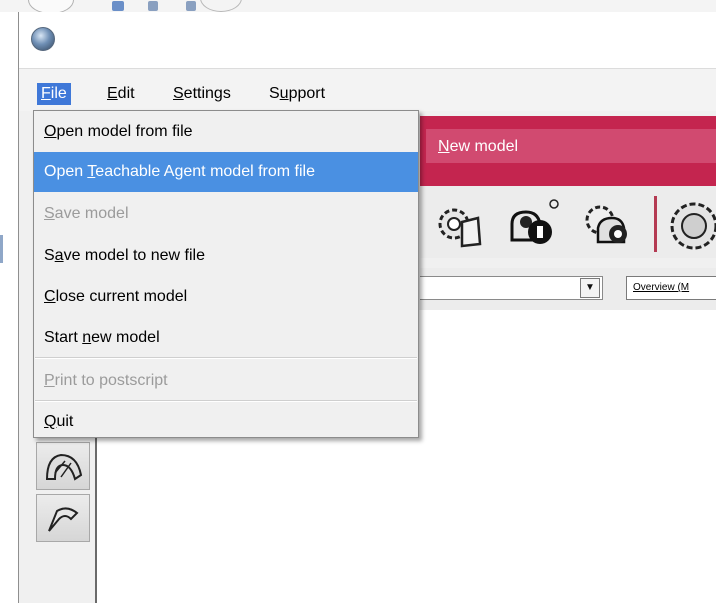  Describe the element at coordinates (121, 94) in the screenshot. I see `menu-edit: Edit` at that location.